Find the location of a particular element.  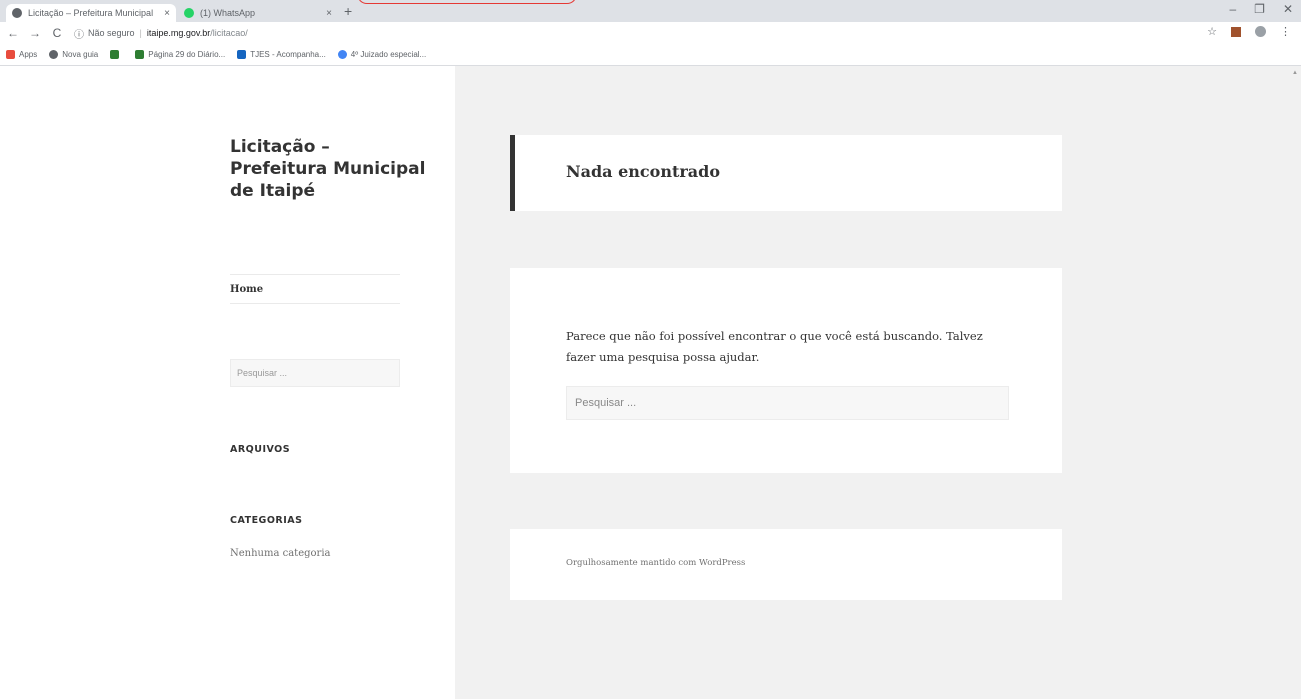

categorias-empty-text: Nenhuma categoria is located at coordinates (280, 553).